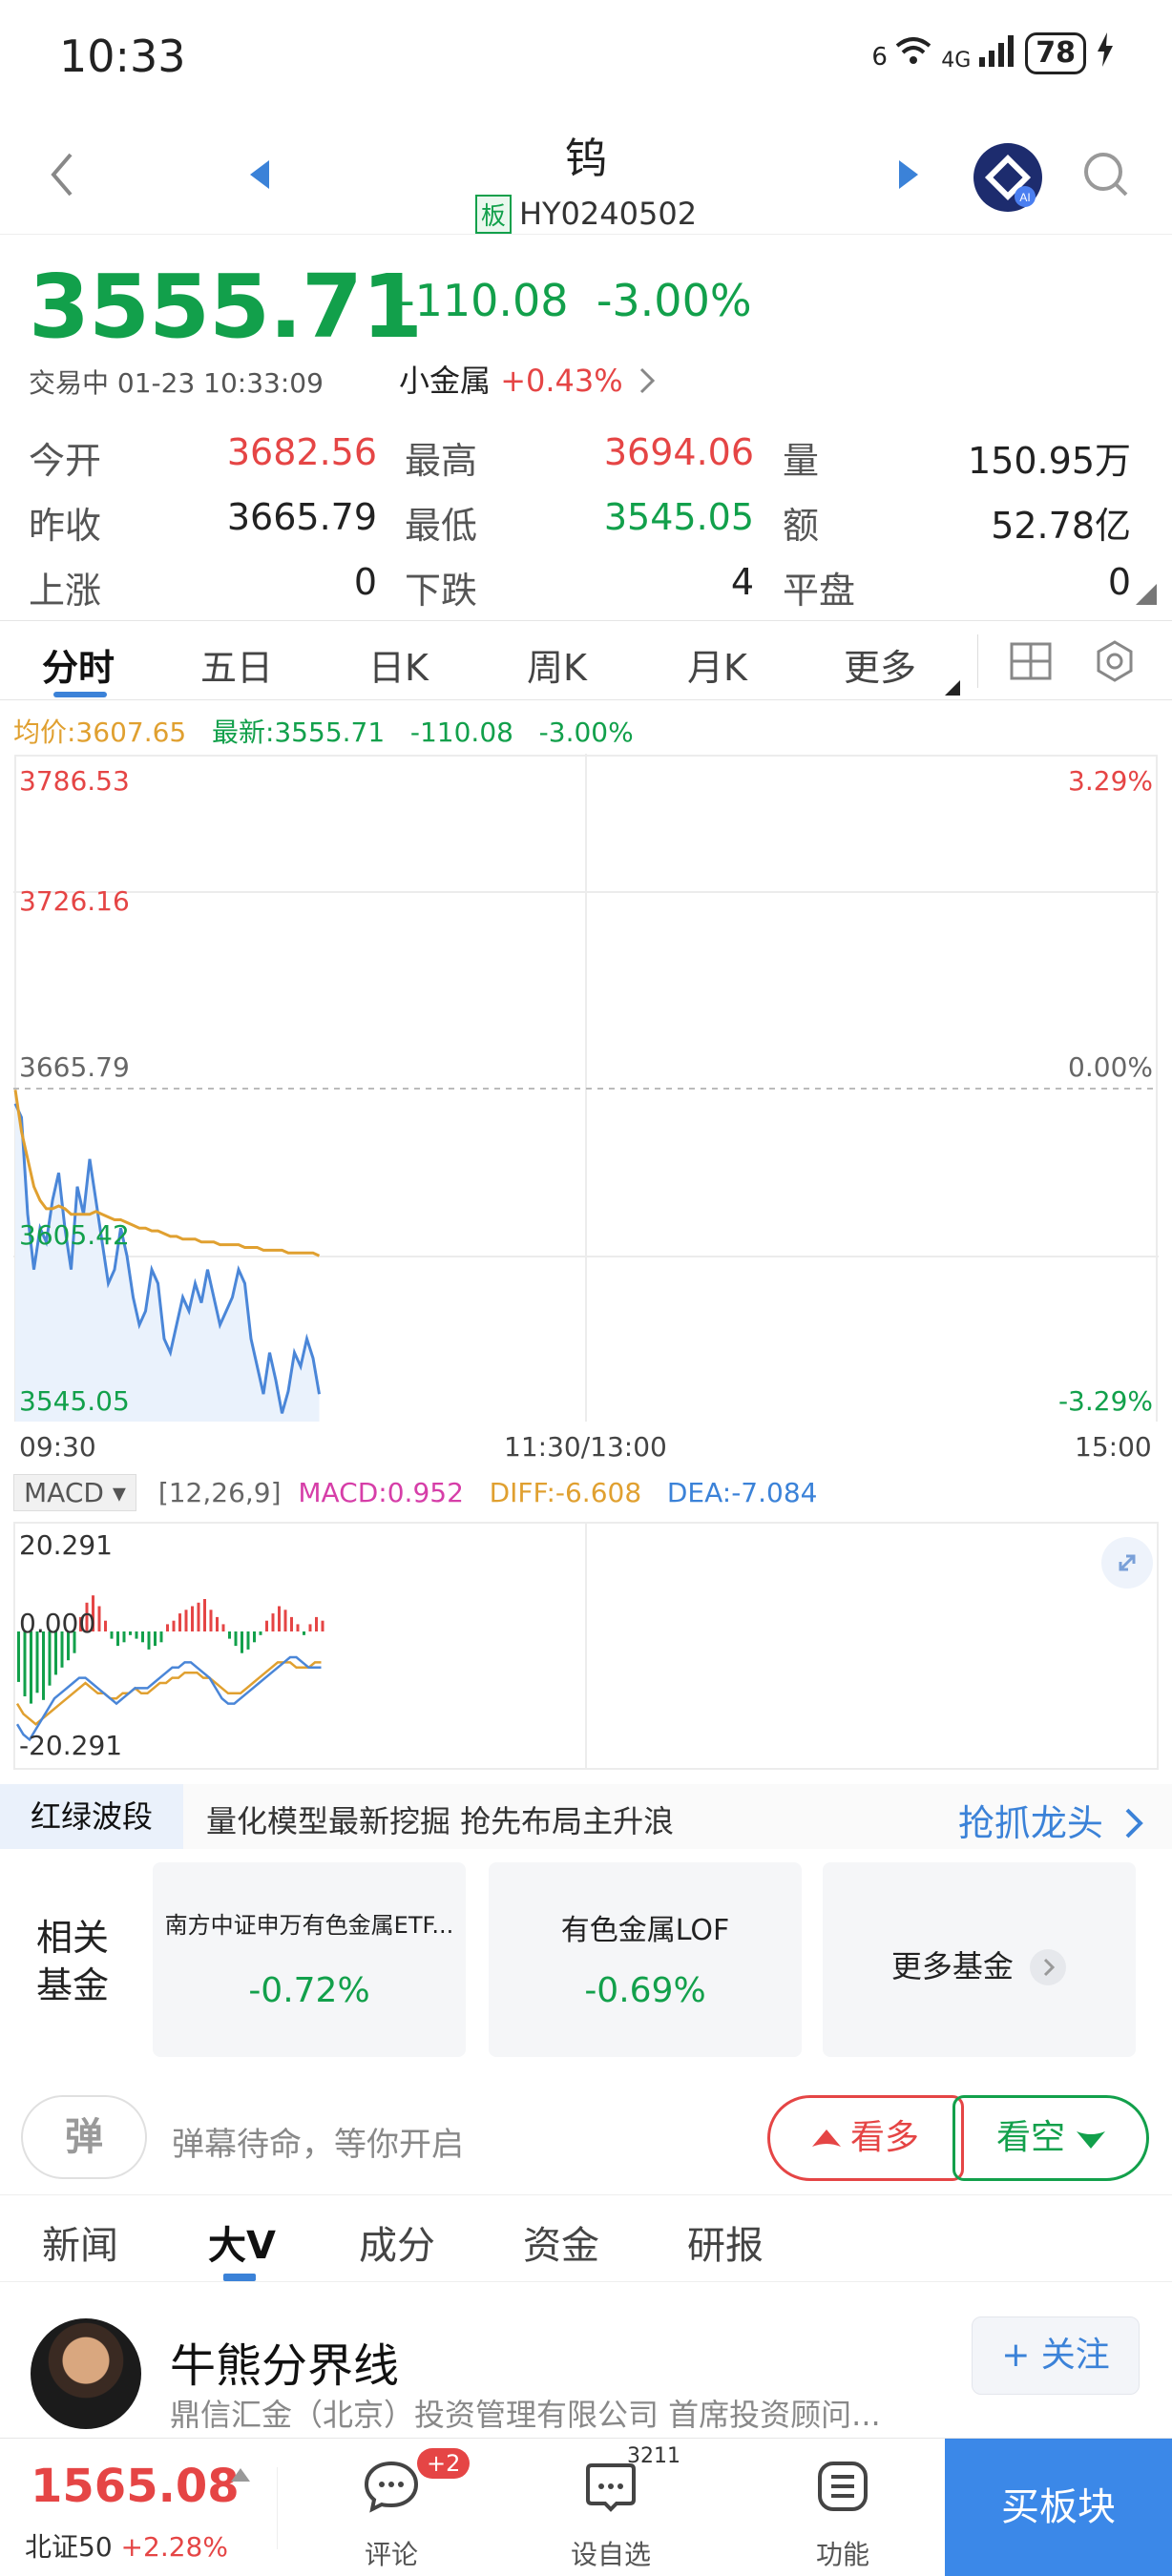 This screenshot has height=2576, width=1172. What do you see at coordinates (135, 2486) in the screenshot?
I see `index-price: 1565.08` at bounding box center [135, 2486].